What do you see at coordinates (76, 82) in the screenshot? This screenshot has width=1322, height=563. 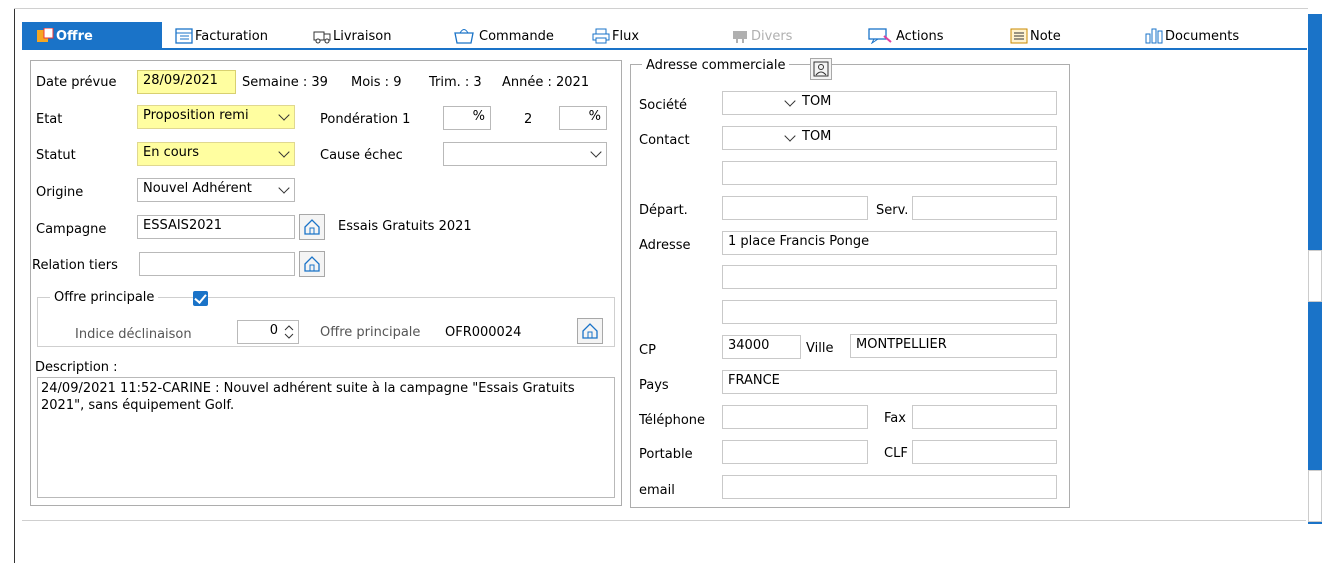 I see `date-label: Date prévue` at bounding box center [76, 82].